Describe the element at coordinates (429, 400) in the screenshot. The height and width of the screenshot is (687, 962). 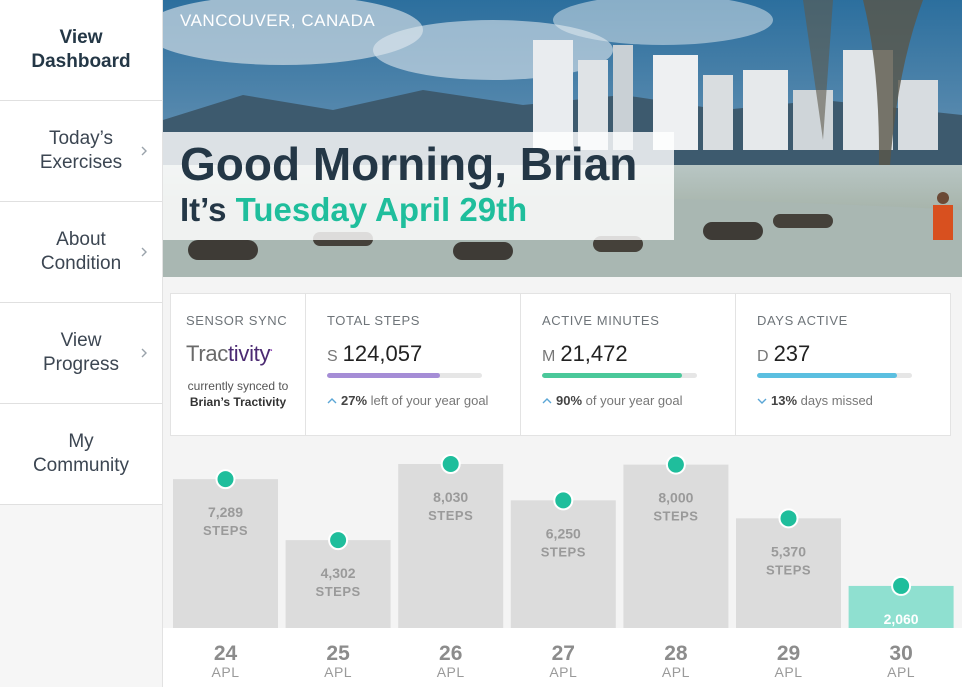
I see `metric-note-text: left of your year goal` at that location.